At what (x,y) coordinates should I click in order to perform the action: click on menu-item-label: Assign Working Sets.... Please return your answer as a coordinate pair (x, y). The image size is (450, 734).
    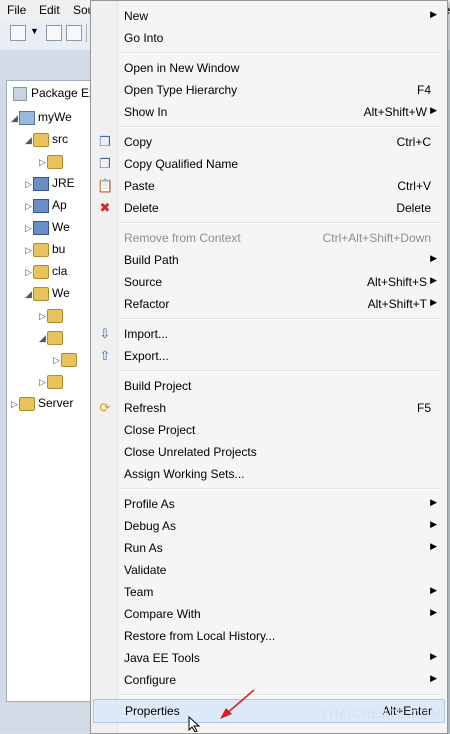
    Looking at the image, I should click on (184, 474).